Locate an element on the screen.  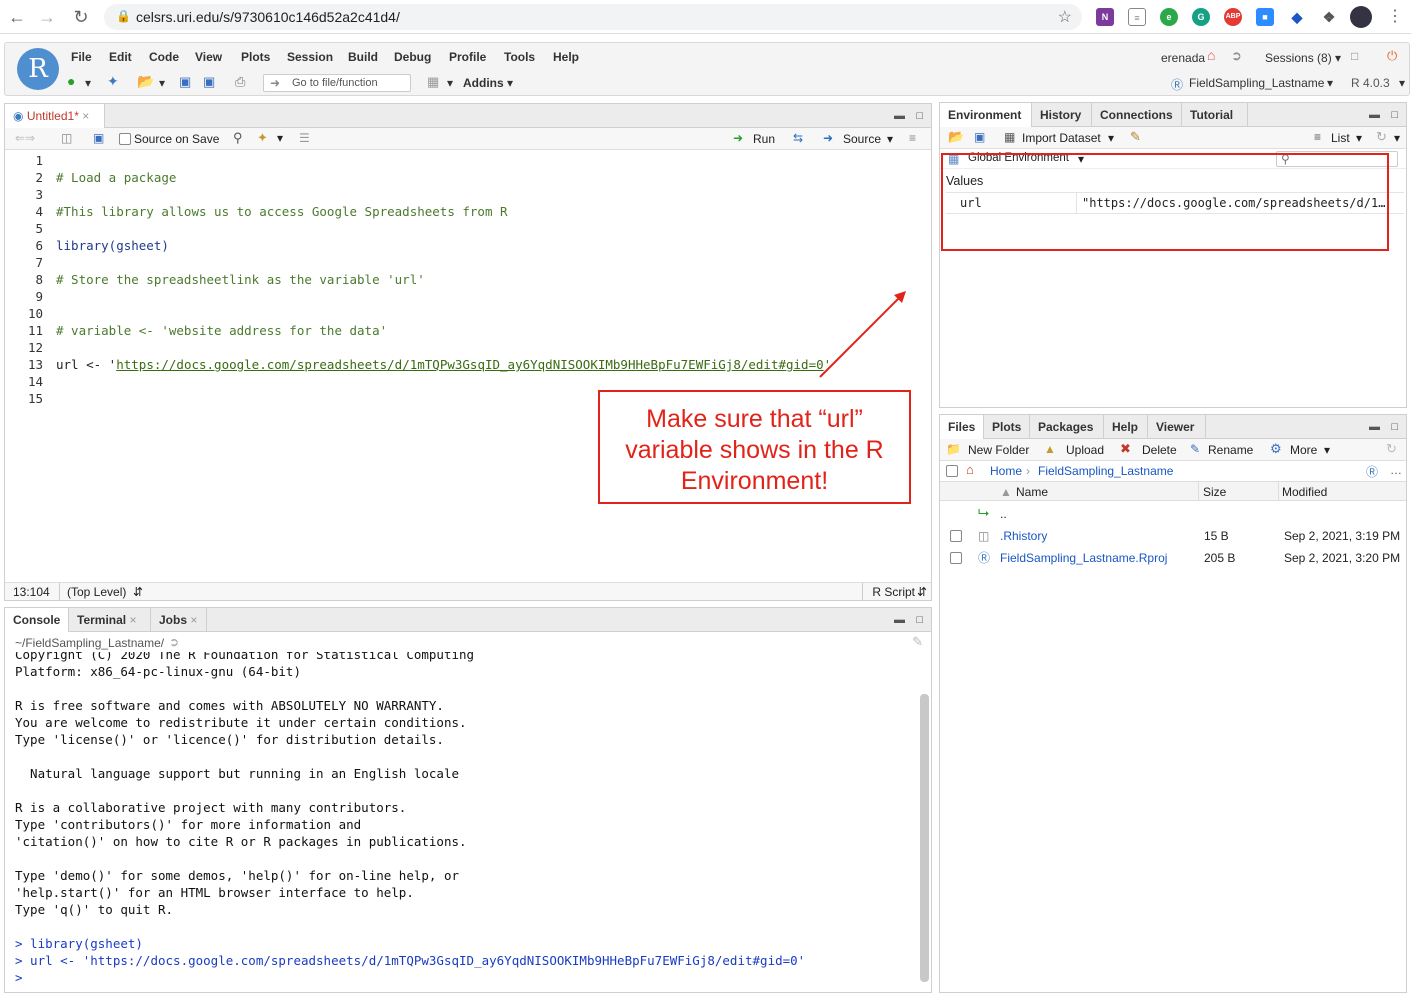
more-menu: More is located at coordinates (1303, 450).